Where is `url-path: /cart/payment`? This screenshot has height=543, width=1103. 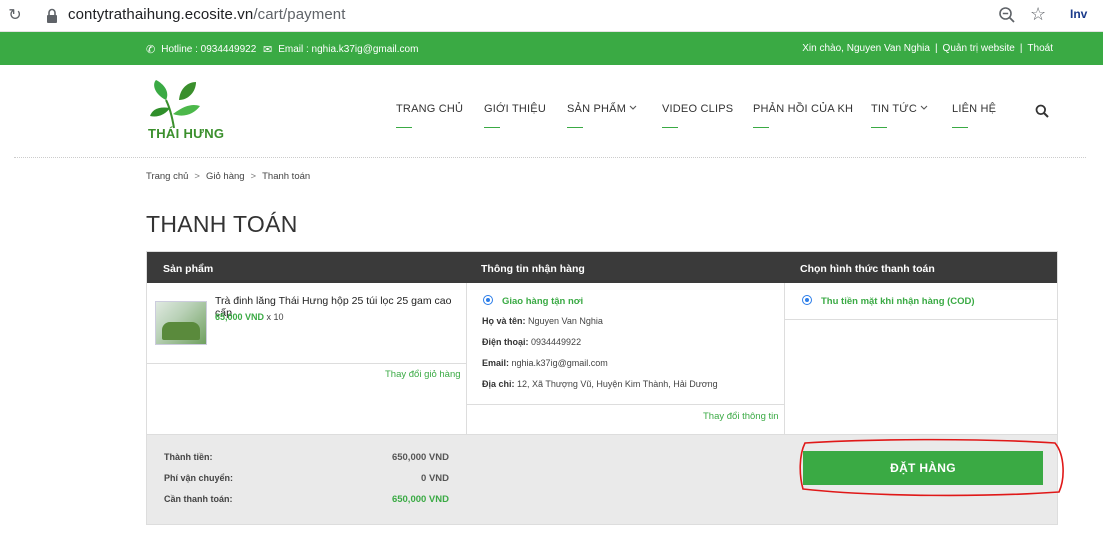
url-path: /cart/payment is located at coordinates (299, 14).